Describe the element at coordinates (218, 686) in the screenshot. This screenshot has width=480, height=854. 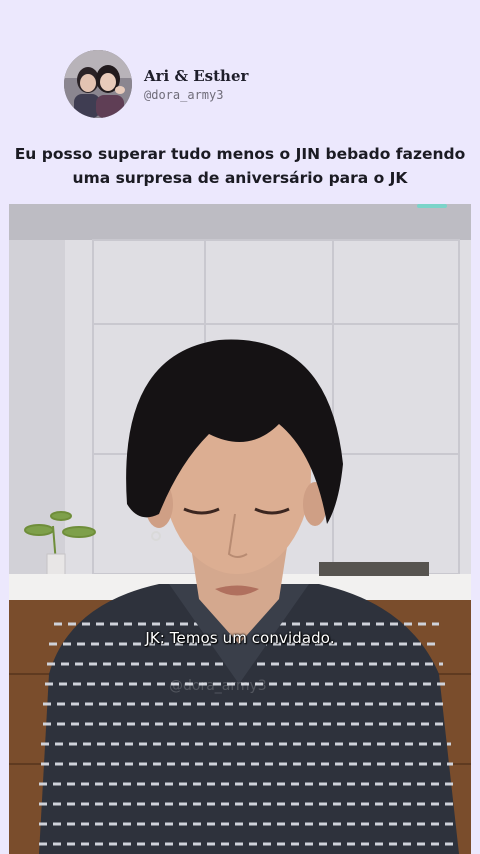
I see `video-watermark: @dora_army3` at that location.